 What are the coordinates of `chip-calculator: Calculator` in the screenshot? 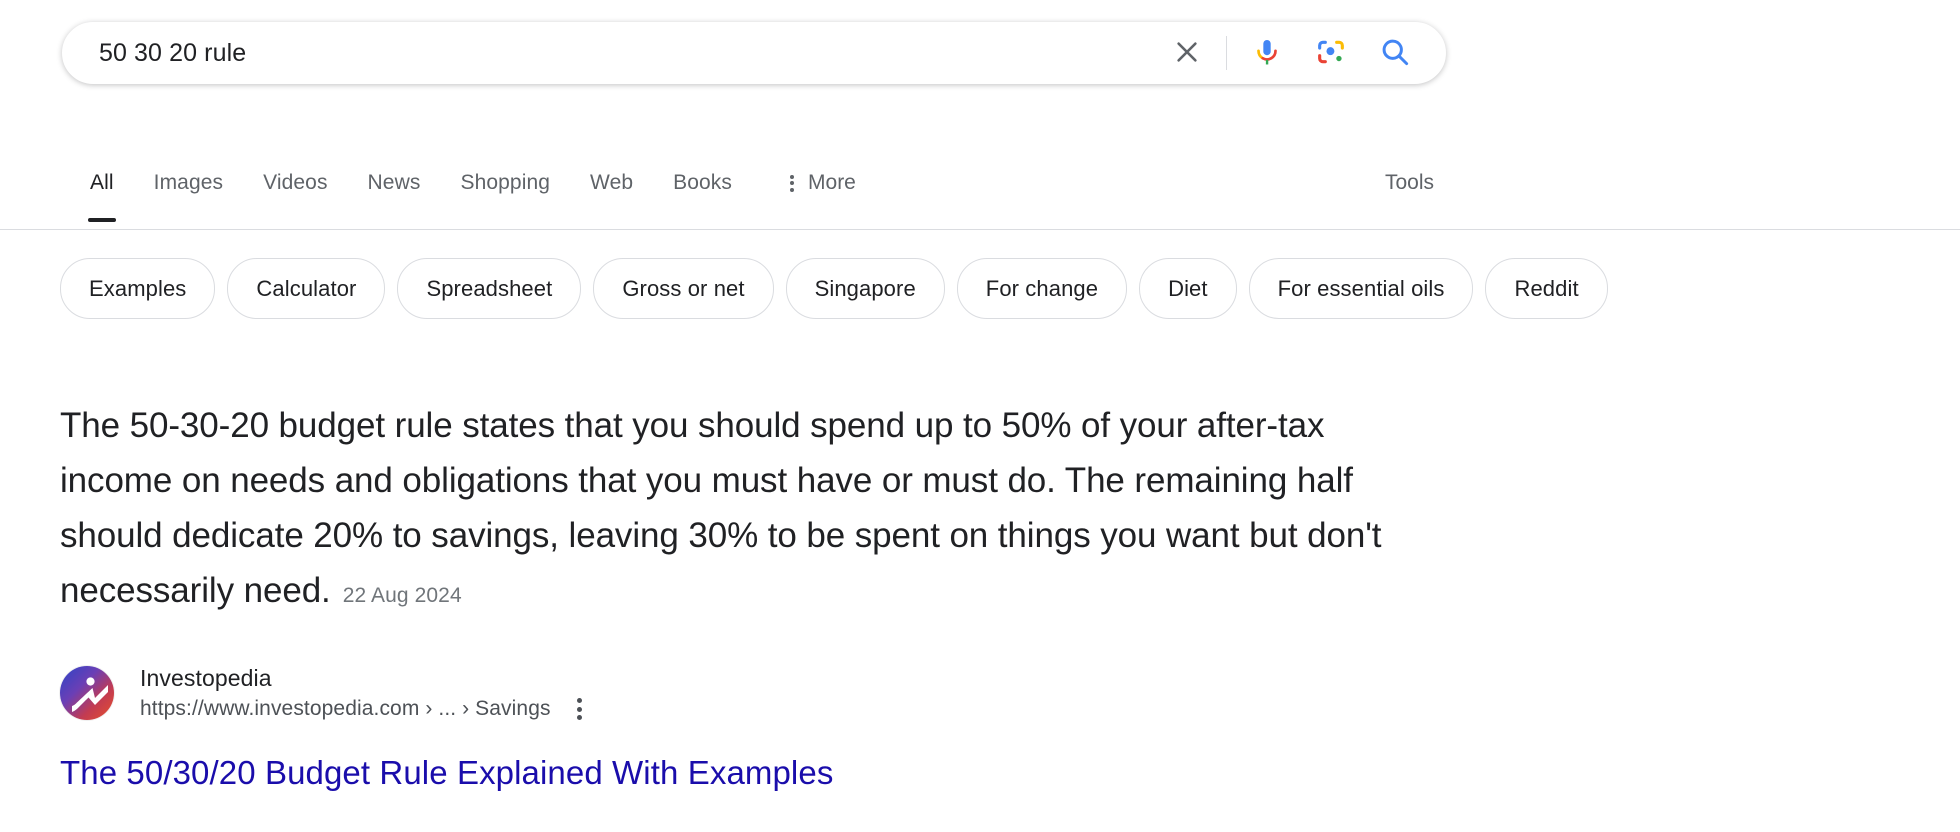 It's located at (306, 288).